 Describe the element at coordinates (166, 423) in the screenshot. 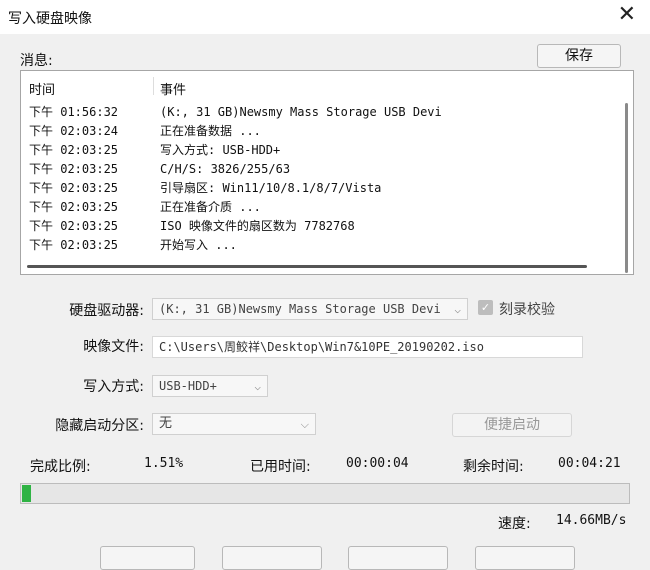

I see `hidden-partition-value: 无` at that location.